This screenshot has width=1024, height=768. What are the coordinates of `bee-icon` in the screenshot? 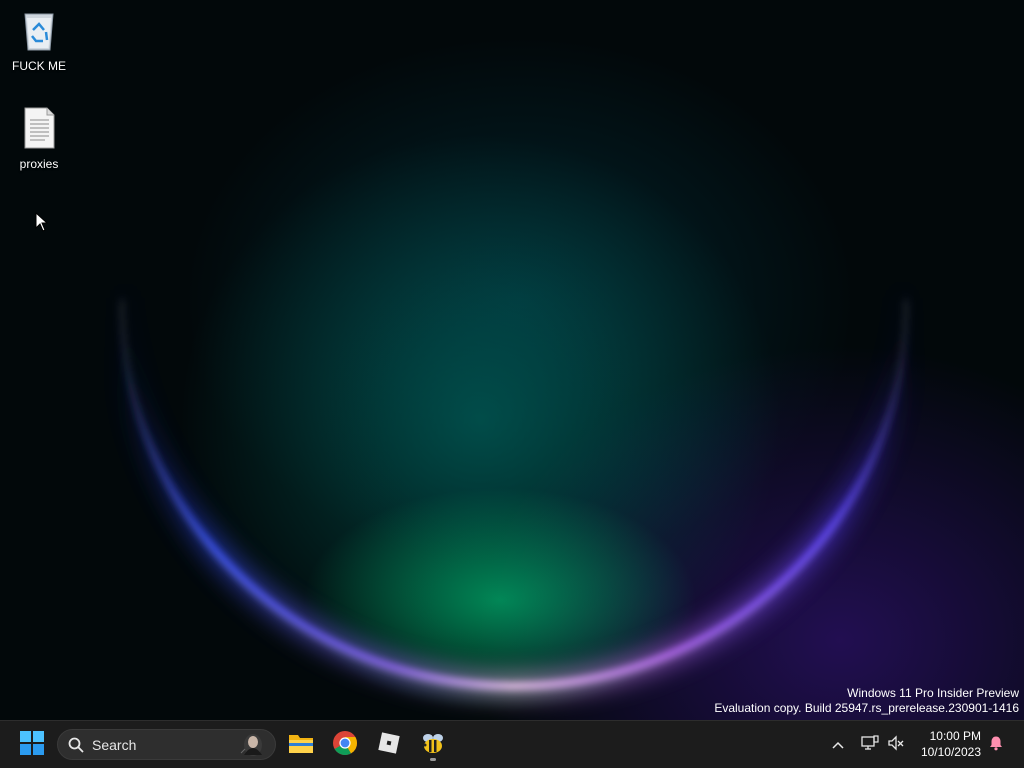 It's located at (433, 745).